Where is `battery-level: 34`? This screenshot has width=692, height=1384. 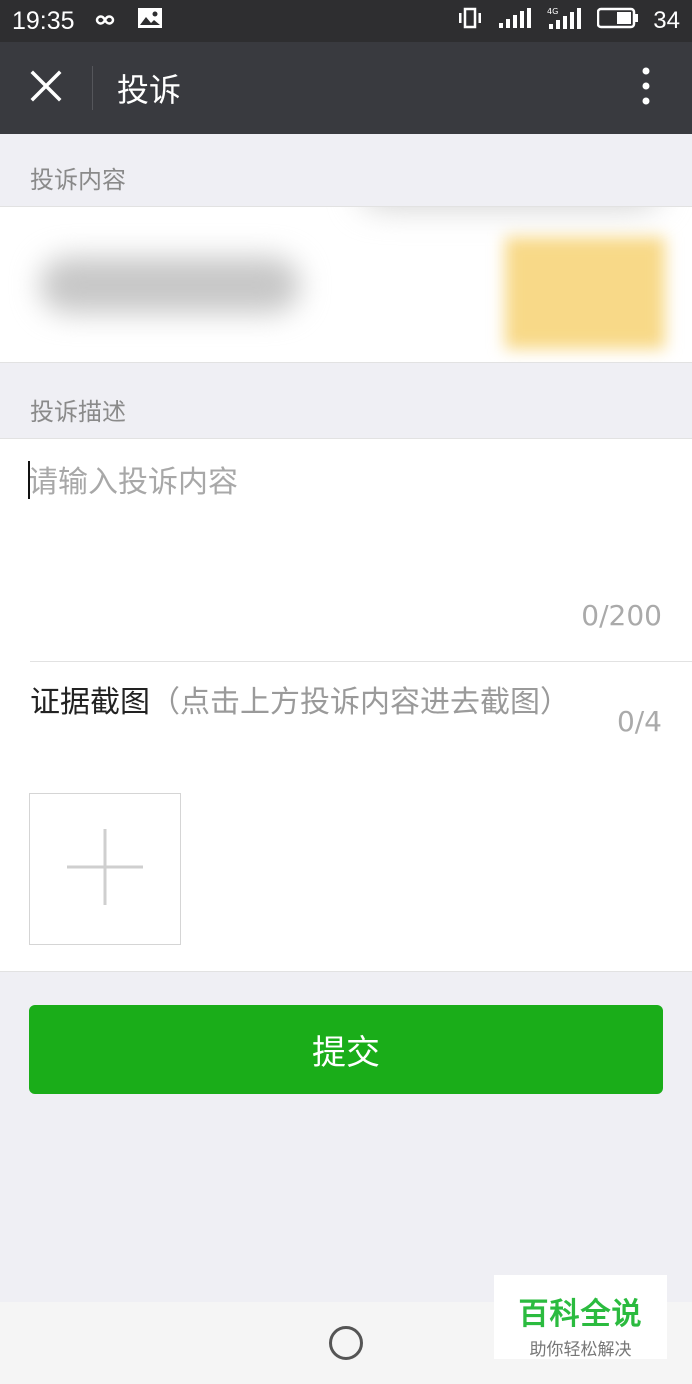 battery-level: 34 is located at coordinates (666, 20).